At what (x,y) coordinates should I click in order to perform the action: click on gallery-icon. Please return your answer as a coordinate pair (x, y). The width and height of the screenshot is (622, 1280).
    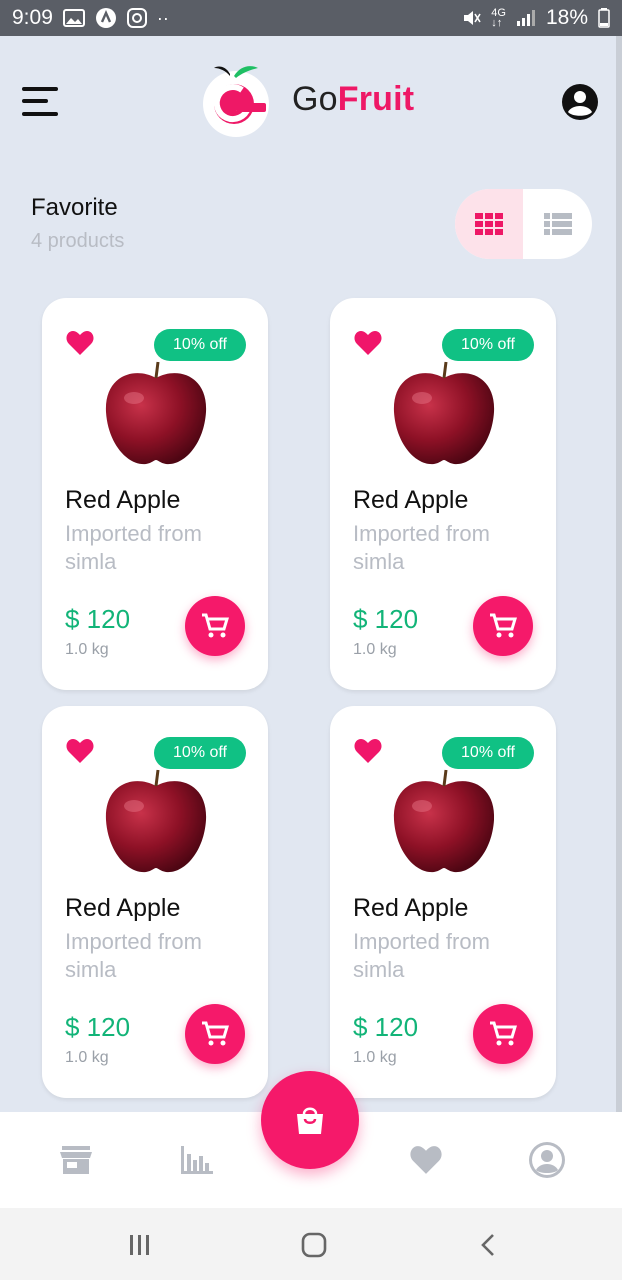
    Looking at the image, I should click on (73, 18).